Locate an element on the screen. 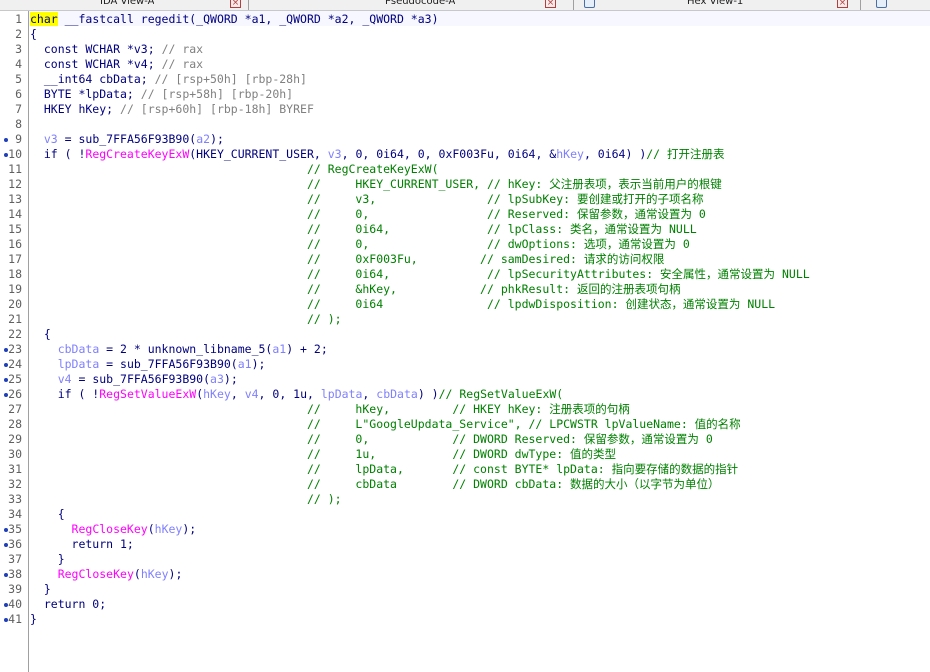 Image resolution: width=930 pixels, height=672 pixels. code-token: // RegSetValueExW( is located at coordinates (501, 394).